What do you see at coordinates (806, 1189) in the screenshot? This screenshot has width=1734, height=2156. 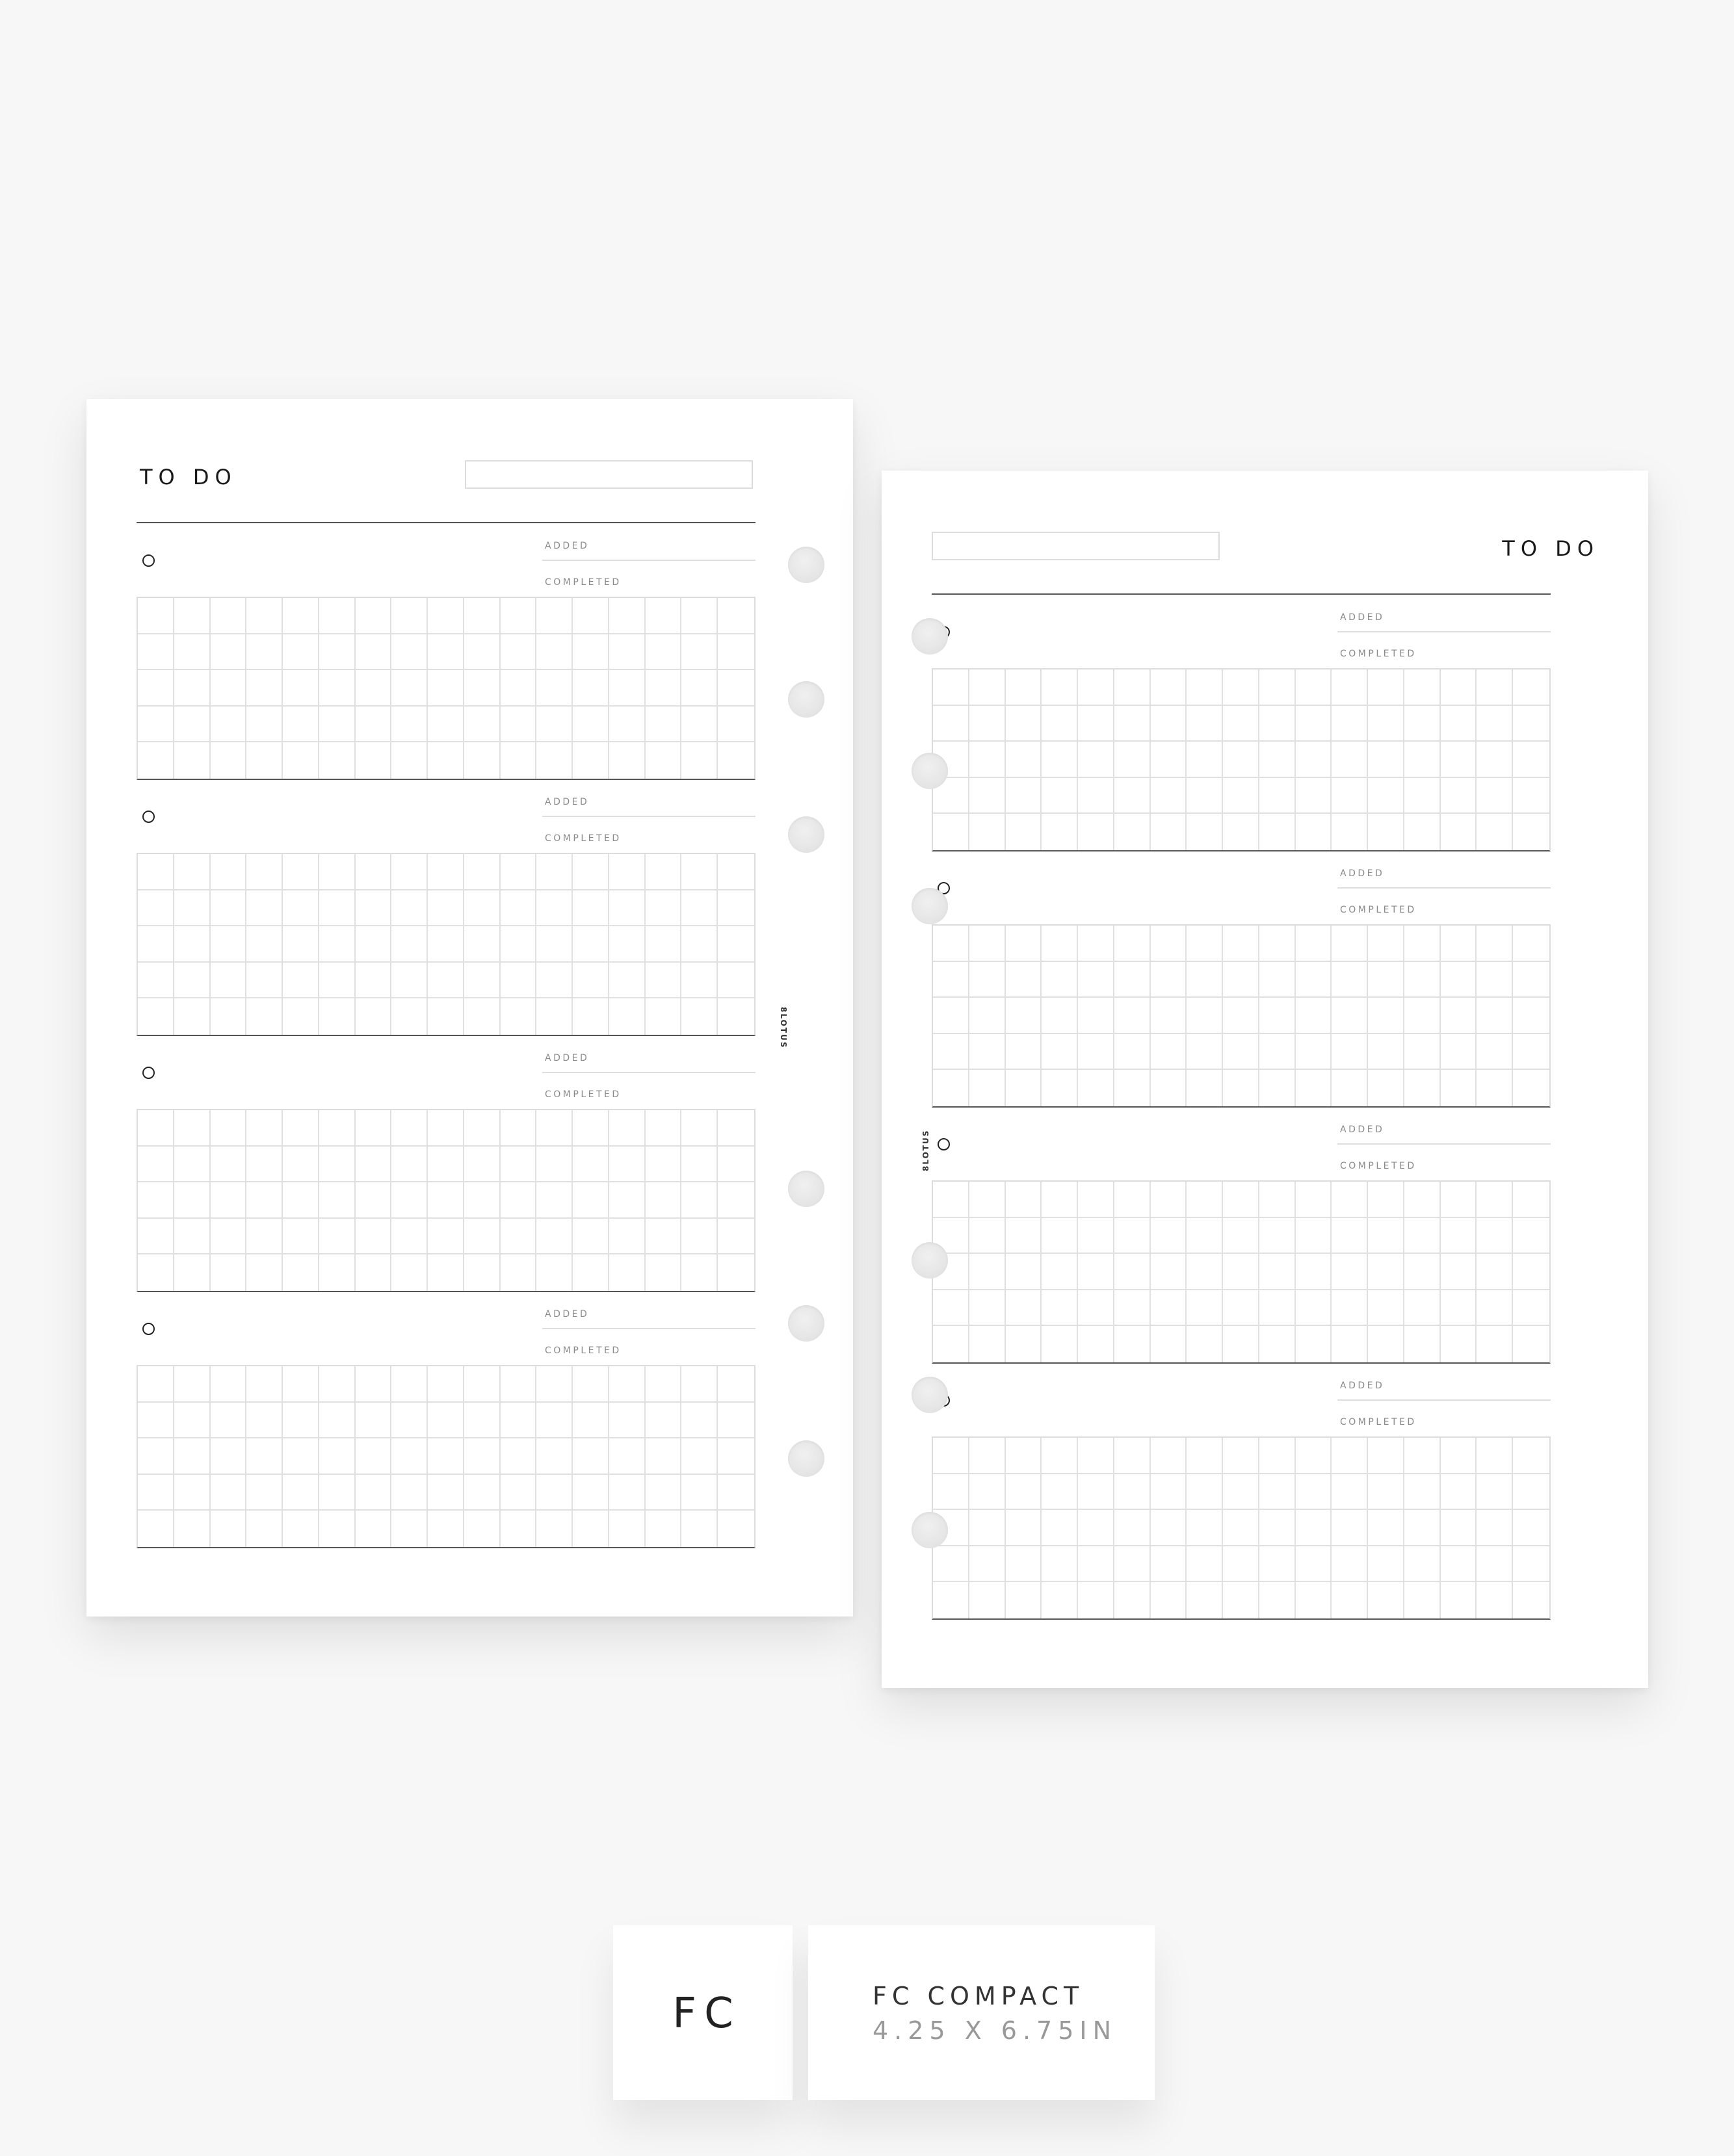 I see `ring-hole` at bounding box center [806, 1189].